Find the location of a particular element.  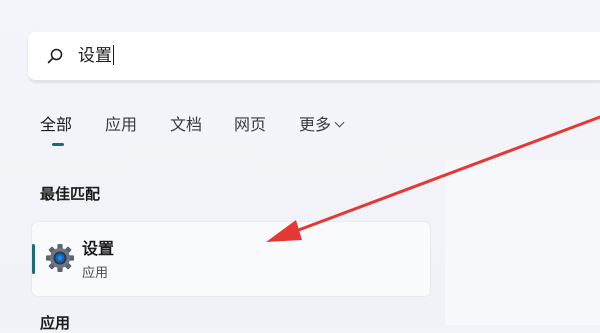

tab-web: 网页 is located at coordinates (250, 125).